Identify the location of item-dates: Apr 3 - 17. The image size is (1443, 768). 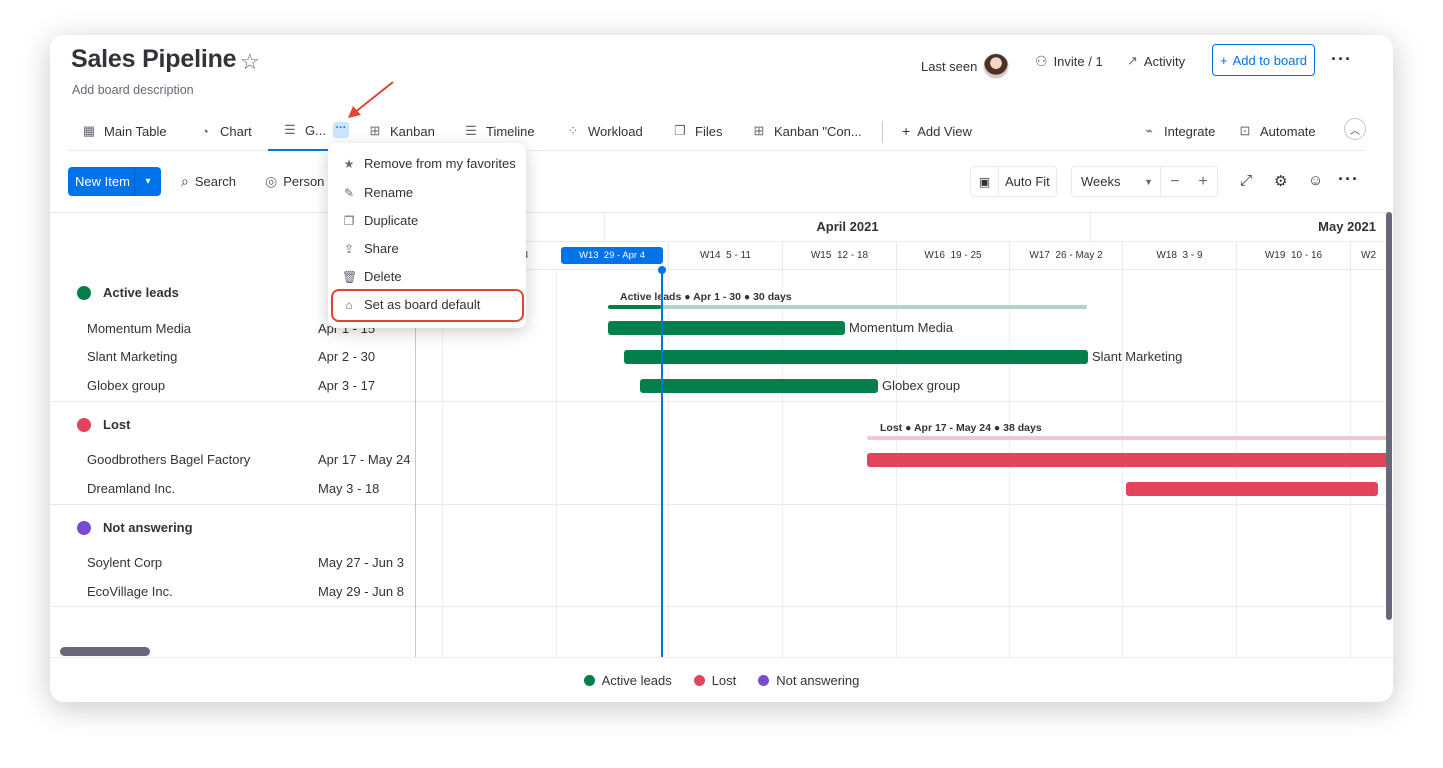
(346, 385).